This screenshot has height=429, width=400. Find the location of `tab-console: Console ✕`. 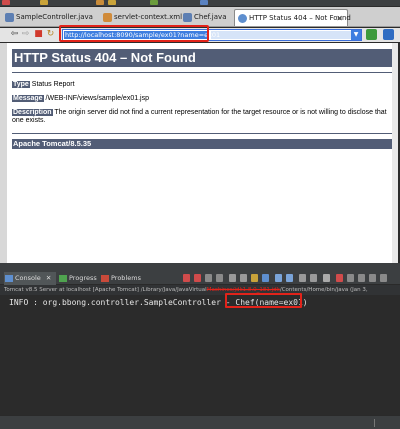

tab-console: Console ✕ is located at coordinates (30, 278).